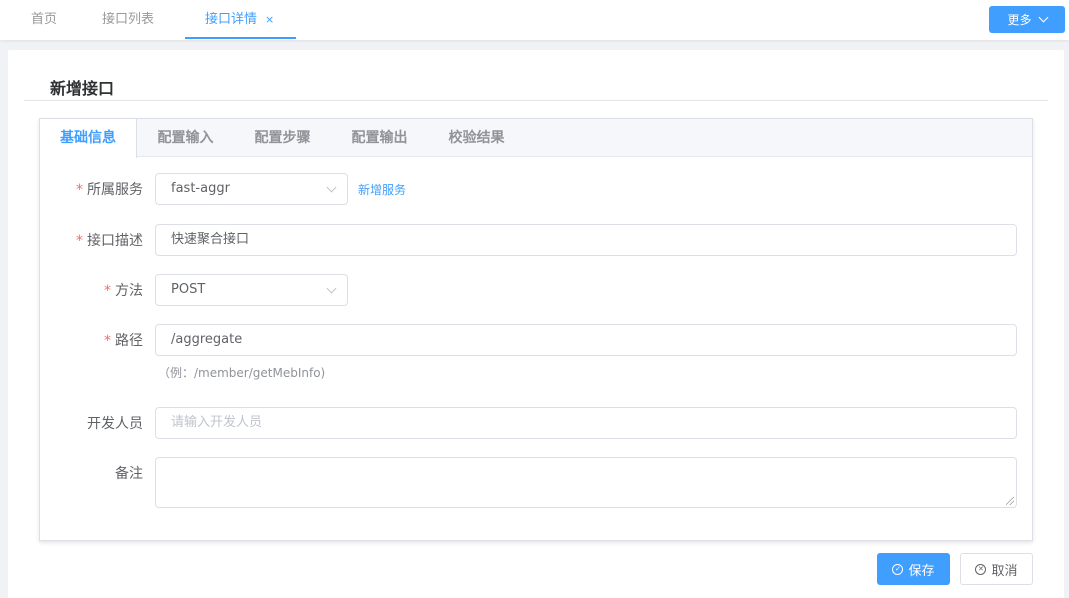 The width and height of the screenshot is (1069, 598). Describe the element at coordinates (586, 240) in the screenshot. I see `description-input: 快速聚合接口` at that location.